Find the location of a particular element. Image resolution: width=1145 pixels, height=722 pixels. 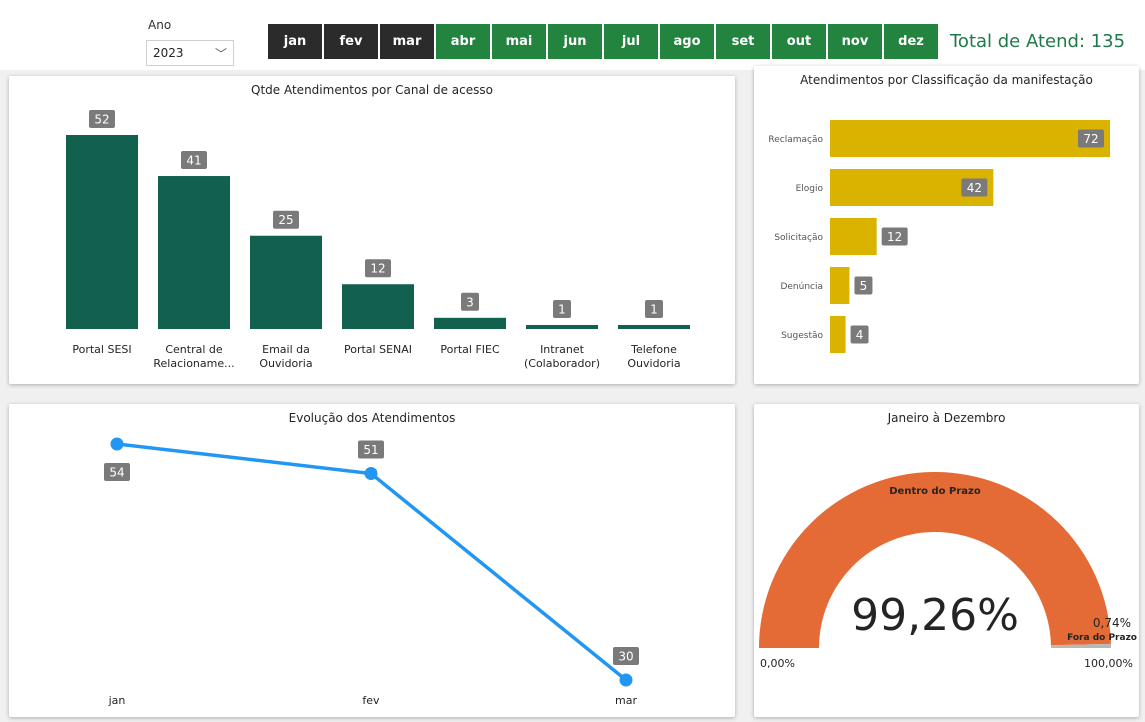

tick-label-canal-2: Ouvidoria is located at coordinates (285, 363).